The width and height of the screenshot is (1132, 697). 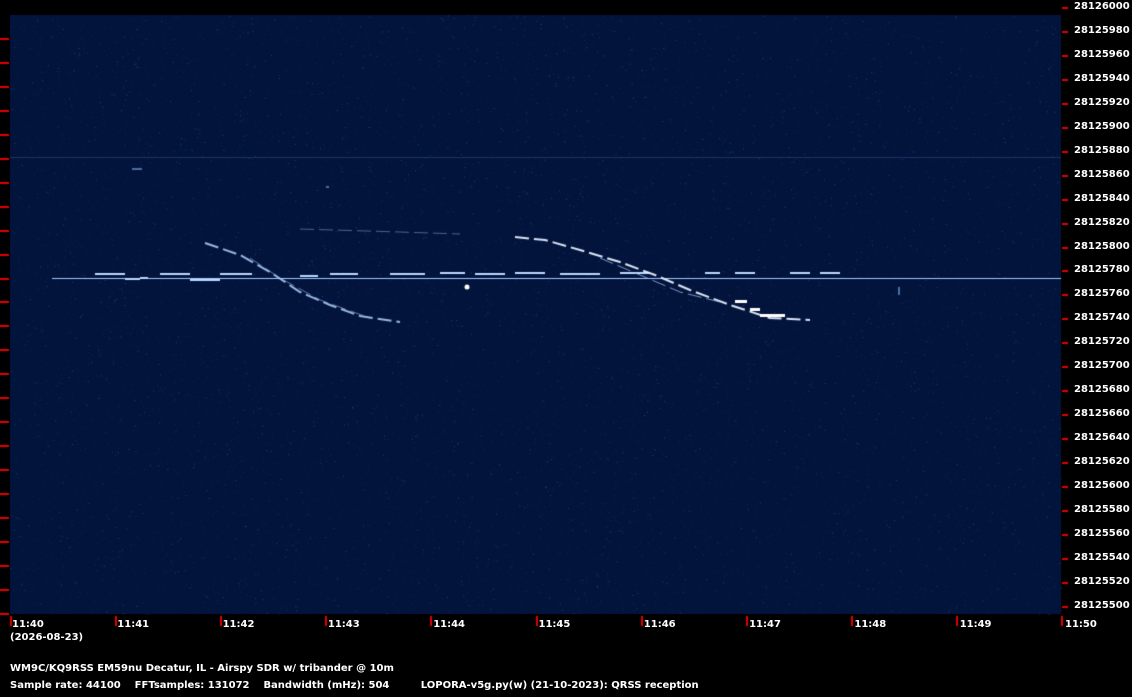 I want to click on frequency-label: 28125640, so click(x=1102, y=438).